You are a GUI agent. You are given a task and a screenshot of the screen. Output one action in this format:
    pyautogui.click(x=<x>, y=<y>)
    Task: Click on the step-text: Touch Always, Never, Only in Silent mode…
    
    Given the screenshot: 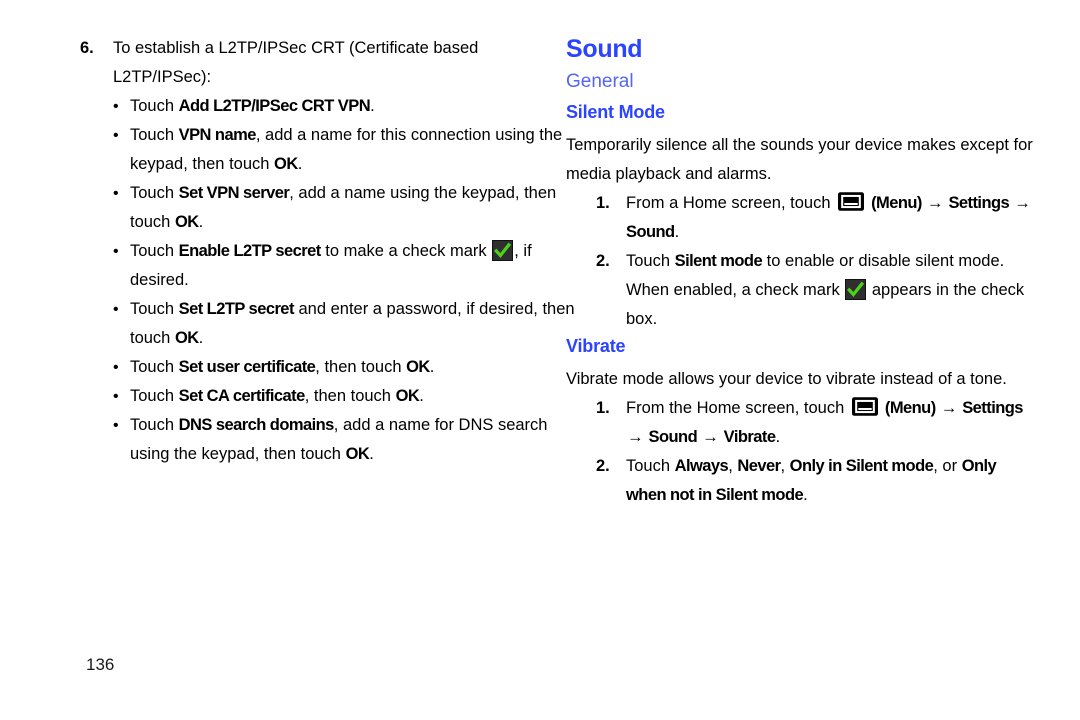 What is the action you would take?
    pyautogui.click(x=811, y=480)
    